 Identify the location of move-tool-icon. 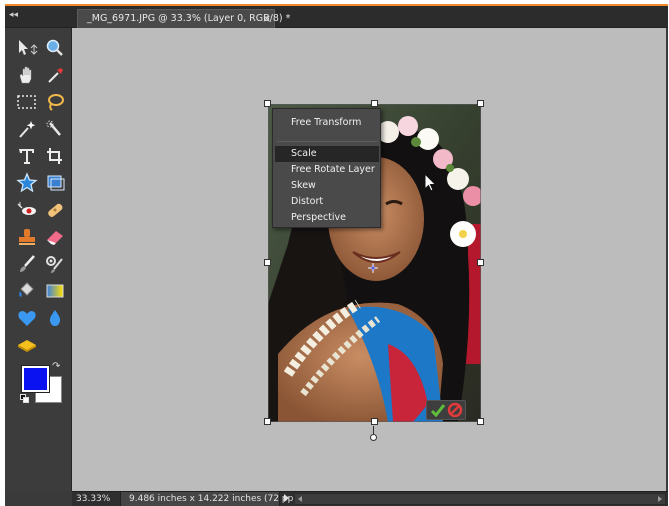
(27, 48).